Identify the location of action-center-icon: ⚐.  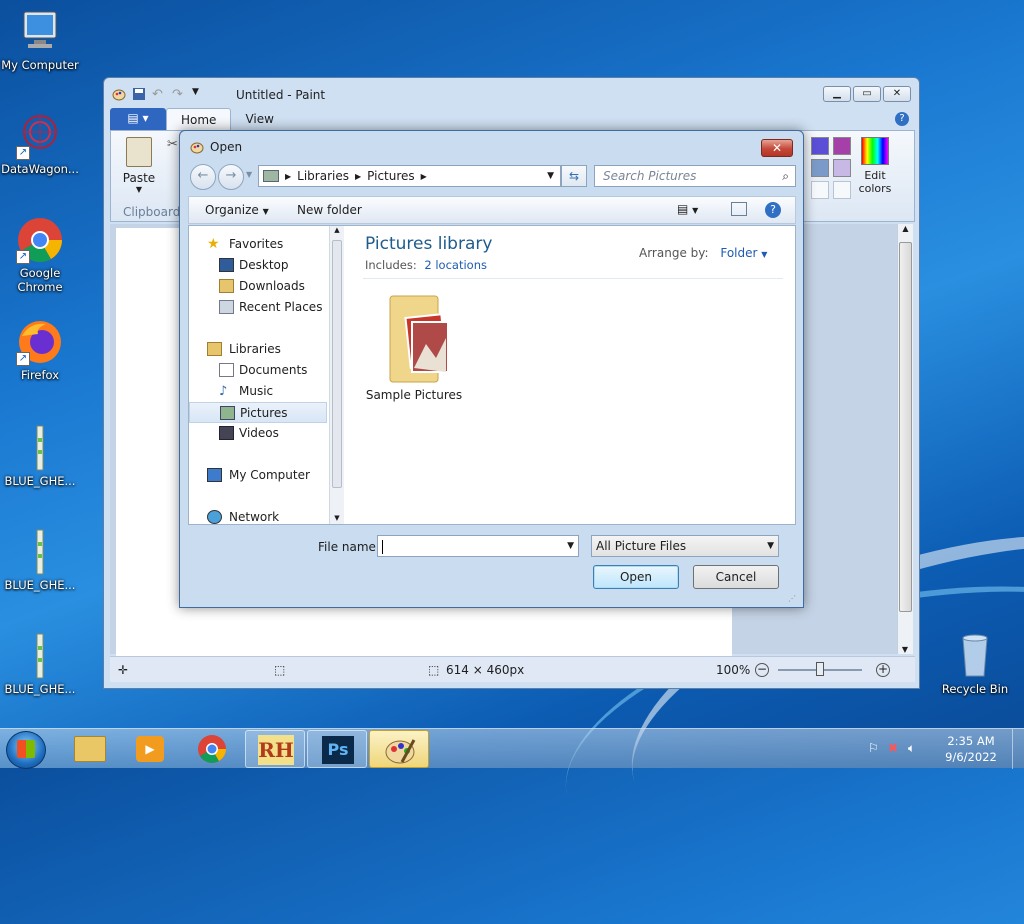
(873, 748).